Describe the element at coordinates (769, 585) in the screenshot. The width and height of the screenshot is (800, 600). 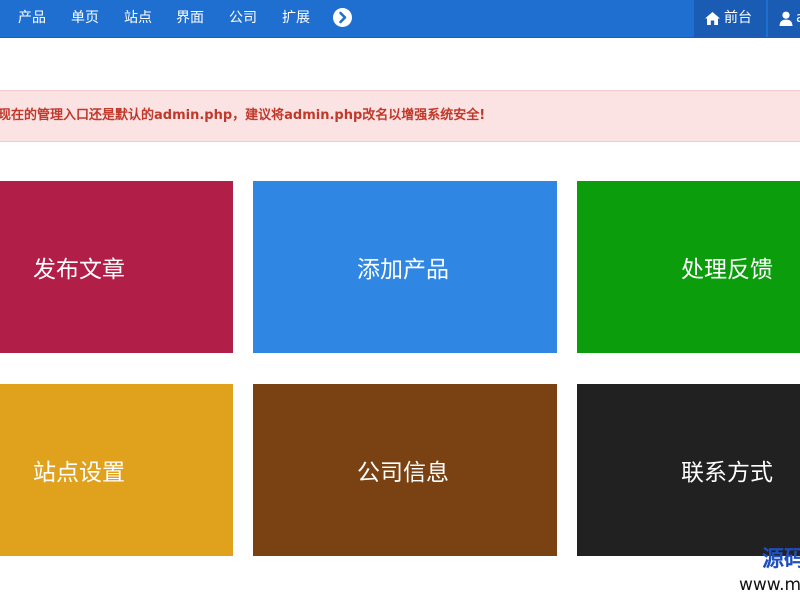
I see `watermark-url: www.m` at that location.